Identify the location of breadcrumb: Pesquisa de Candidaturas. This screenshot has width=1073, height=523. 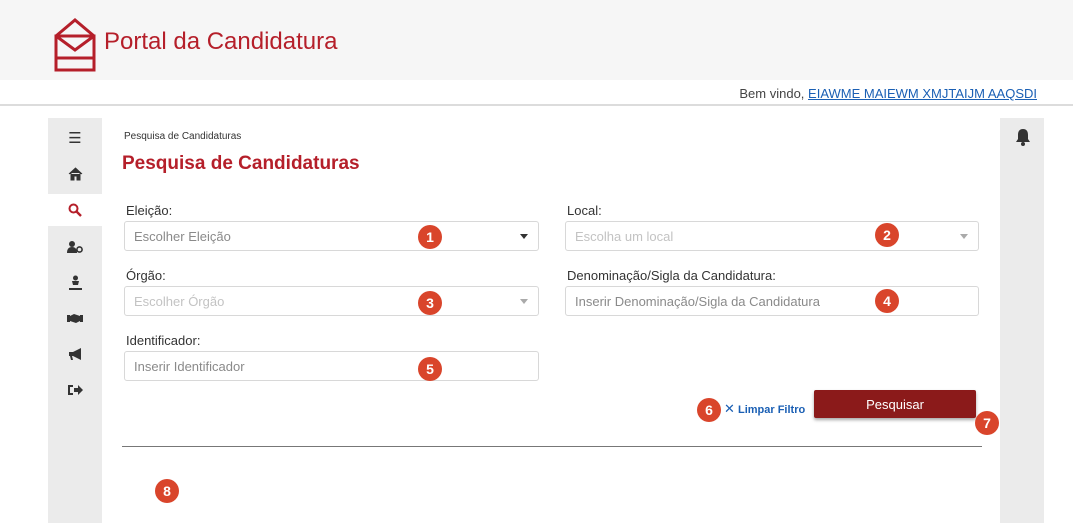
(182, 136).